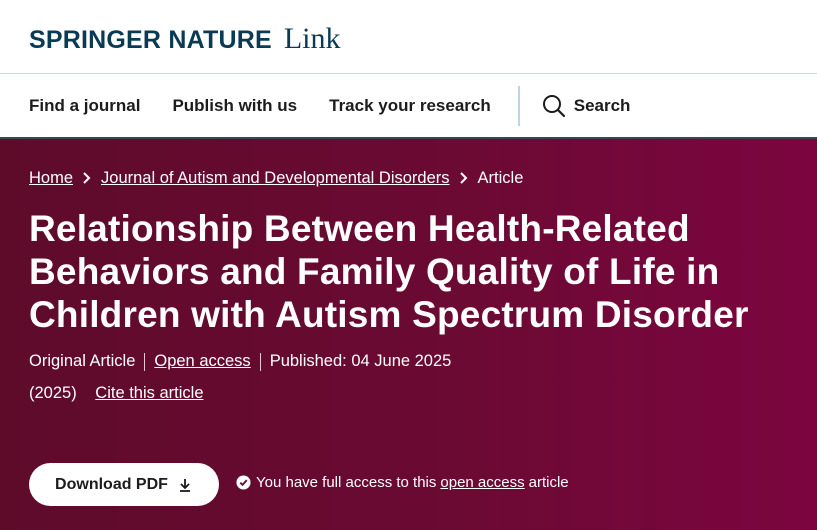 This screenshot has height=530, width=817. What do you see at coordinates (346, 482) in the screenshot?
I see `access-prefix: You have full access to this` at bounding box center [346, 482].